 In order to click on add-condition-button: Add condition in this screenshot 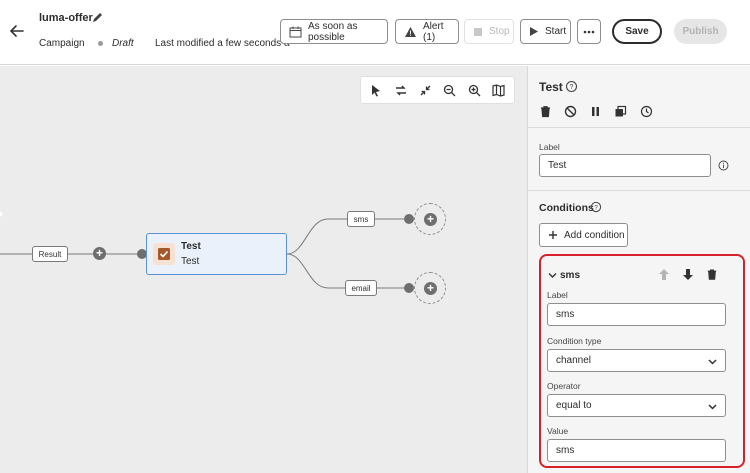, I will do `click(583, 235)`.